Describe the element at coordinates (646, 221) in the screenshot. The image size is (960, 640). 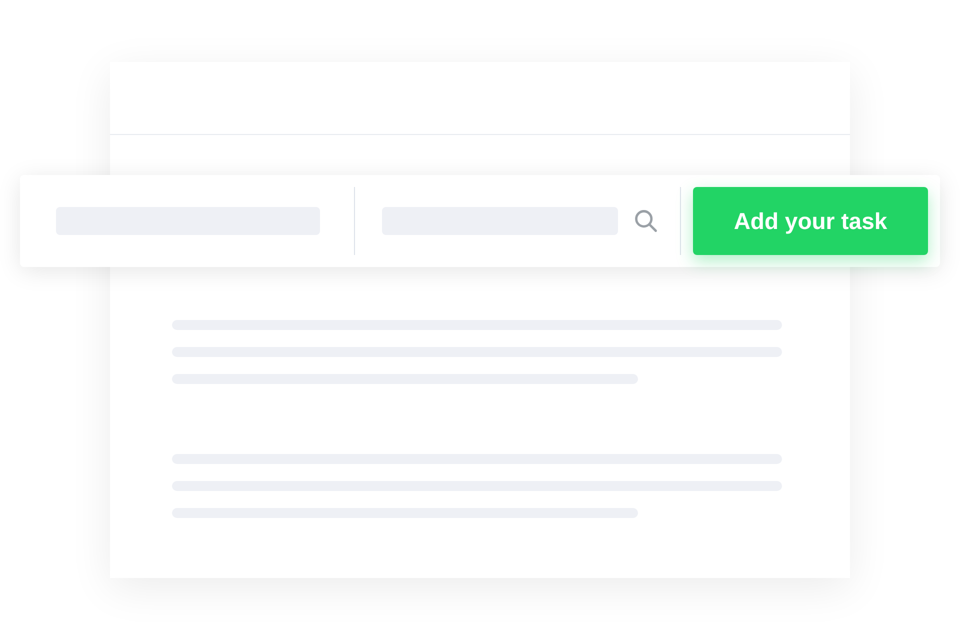
I see `search-icon` at that location.